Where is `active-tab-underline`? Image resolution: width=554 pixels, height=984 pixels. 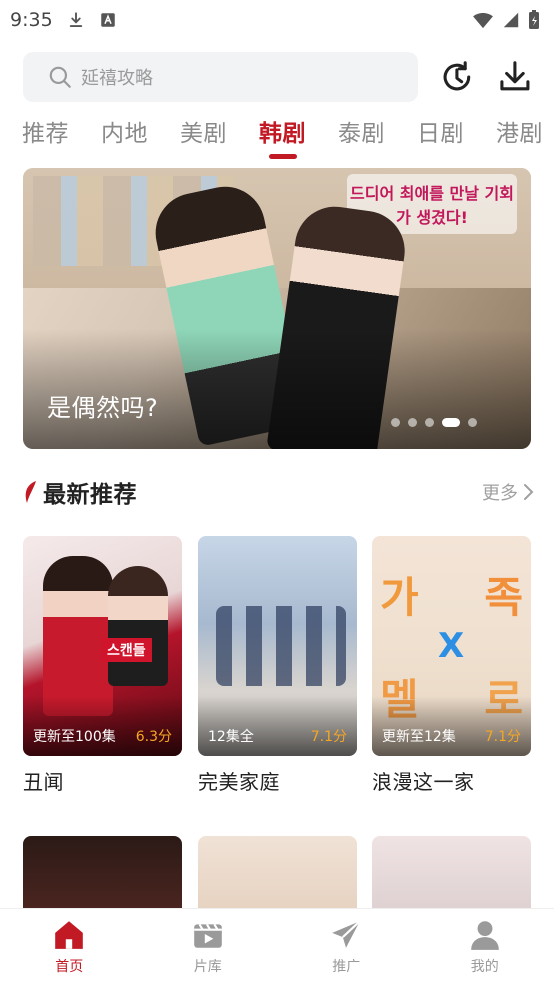 active-tab-underline is located at coordinates (282, 156).